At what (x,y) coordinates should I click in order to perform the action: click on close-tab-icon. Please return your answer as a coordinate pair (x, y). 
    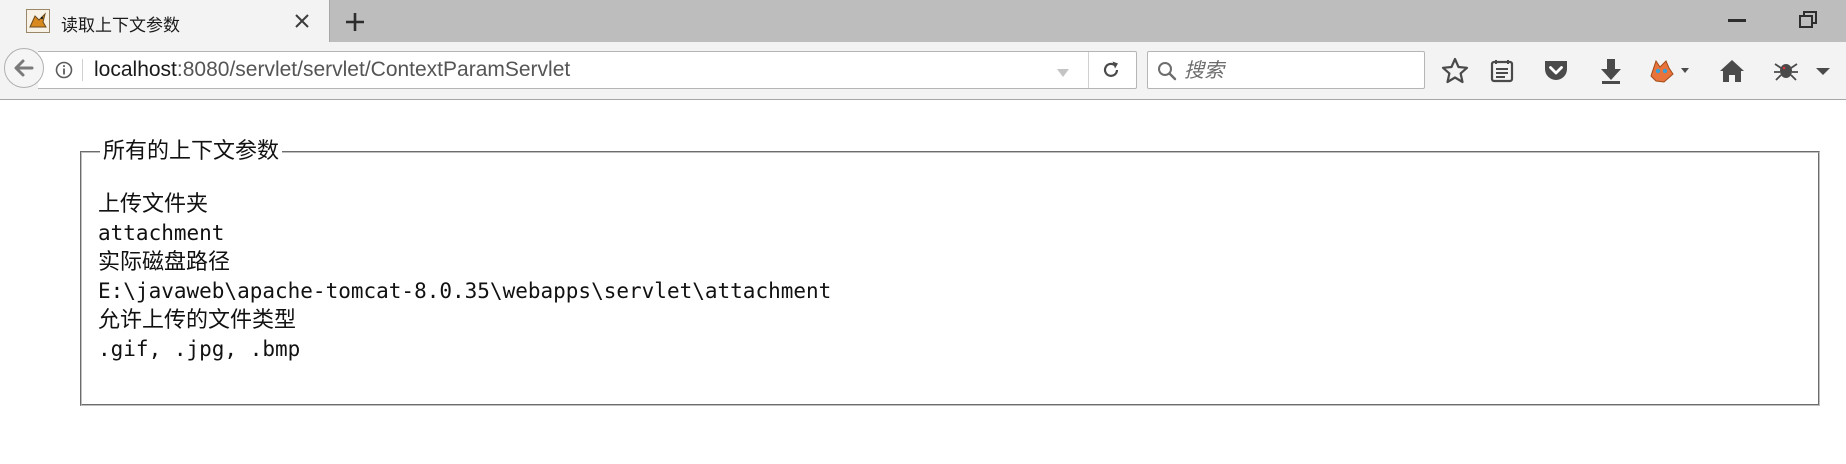
    Looking at the image, I should click on (302, 21).